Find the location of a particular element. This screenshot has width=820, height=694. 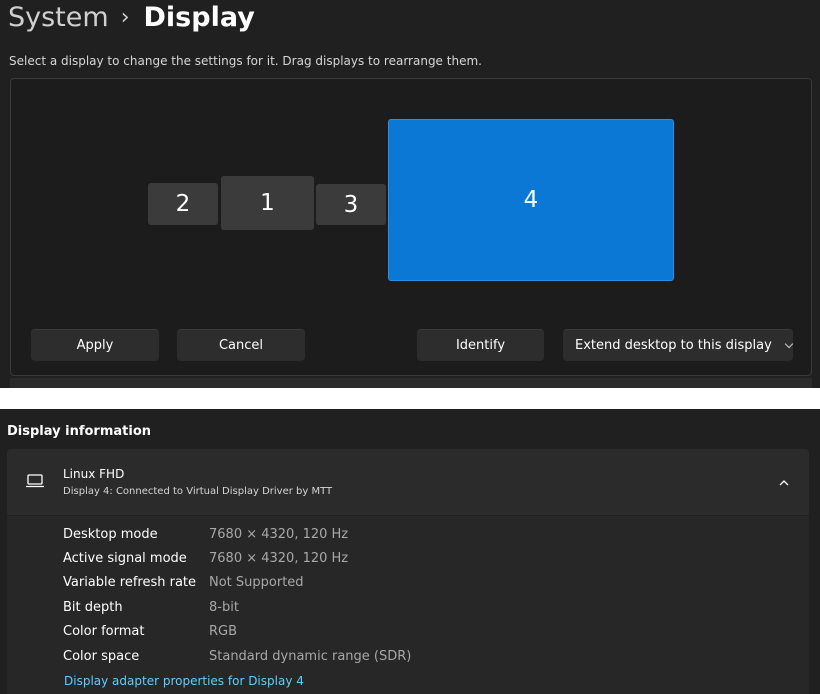

info-label: Color format is located at coordinates (104, 631).